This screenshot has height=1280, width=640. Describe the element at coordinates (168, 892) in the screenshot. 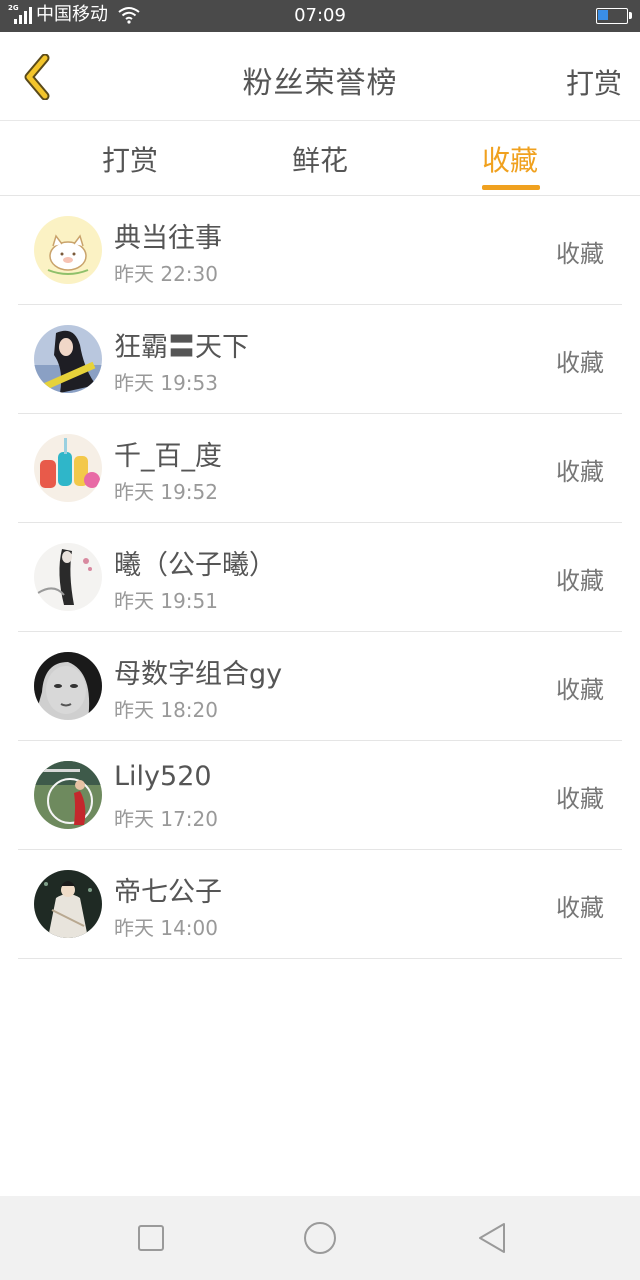

I see `fan-name: 帝七公子` at that location.